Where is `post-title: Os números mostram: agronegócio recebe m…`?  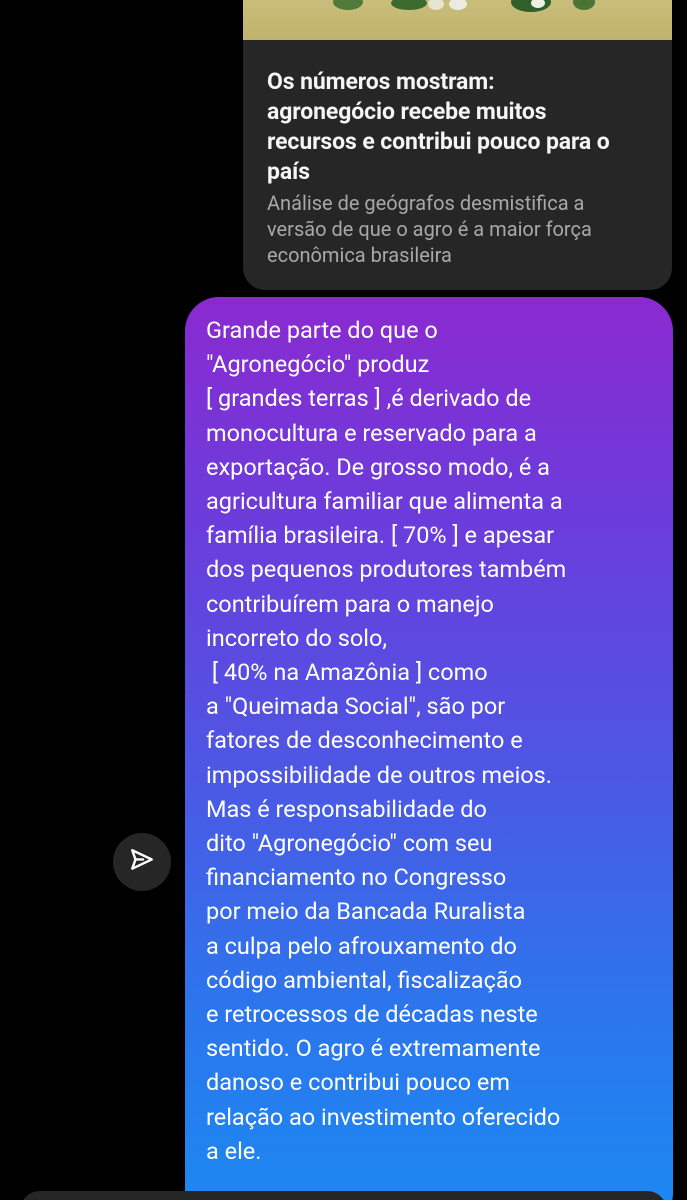 post-title: Os números mostram: agronegócio recebe m… is located at coordinates (463, 127).